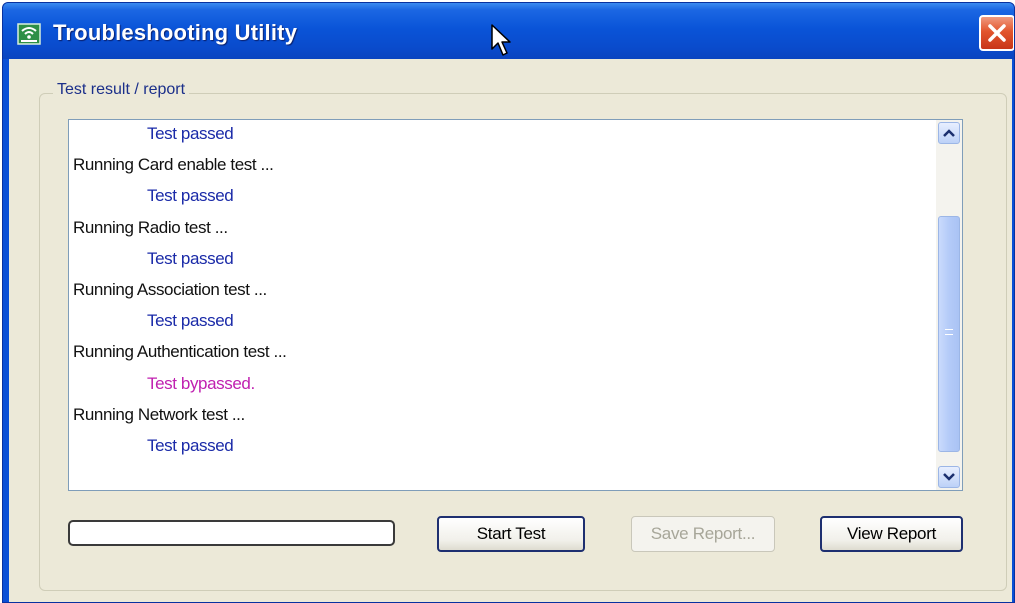  Describe the element at coordinates (501, 40) in the screenshot. I see `mouse-pointer-icon` at that location.